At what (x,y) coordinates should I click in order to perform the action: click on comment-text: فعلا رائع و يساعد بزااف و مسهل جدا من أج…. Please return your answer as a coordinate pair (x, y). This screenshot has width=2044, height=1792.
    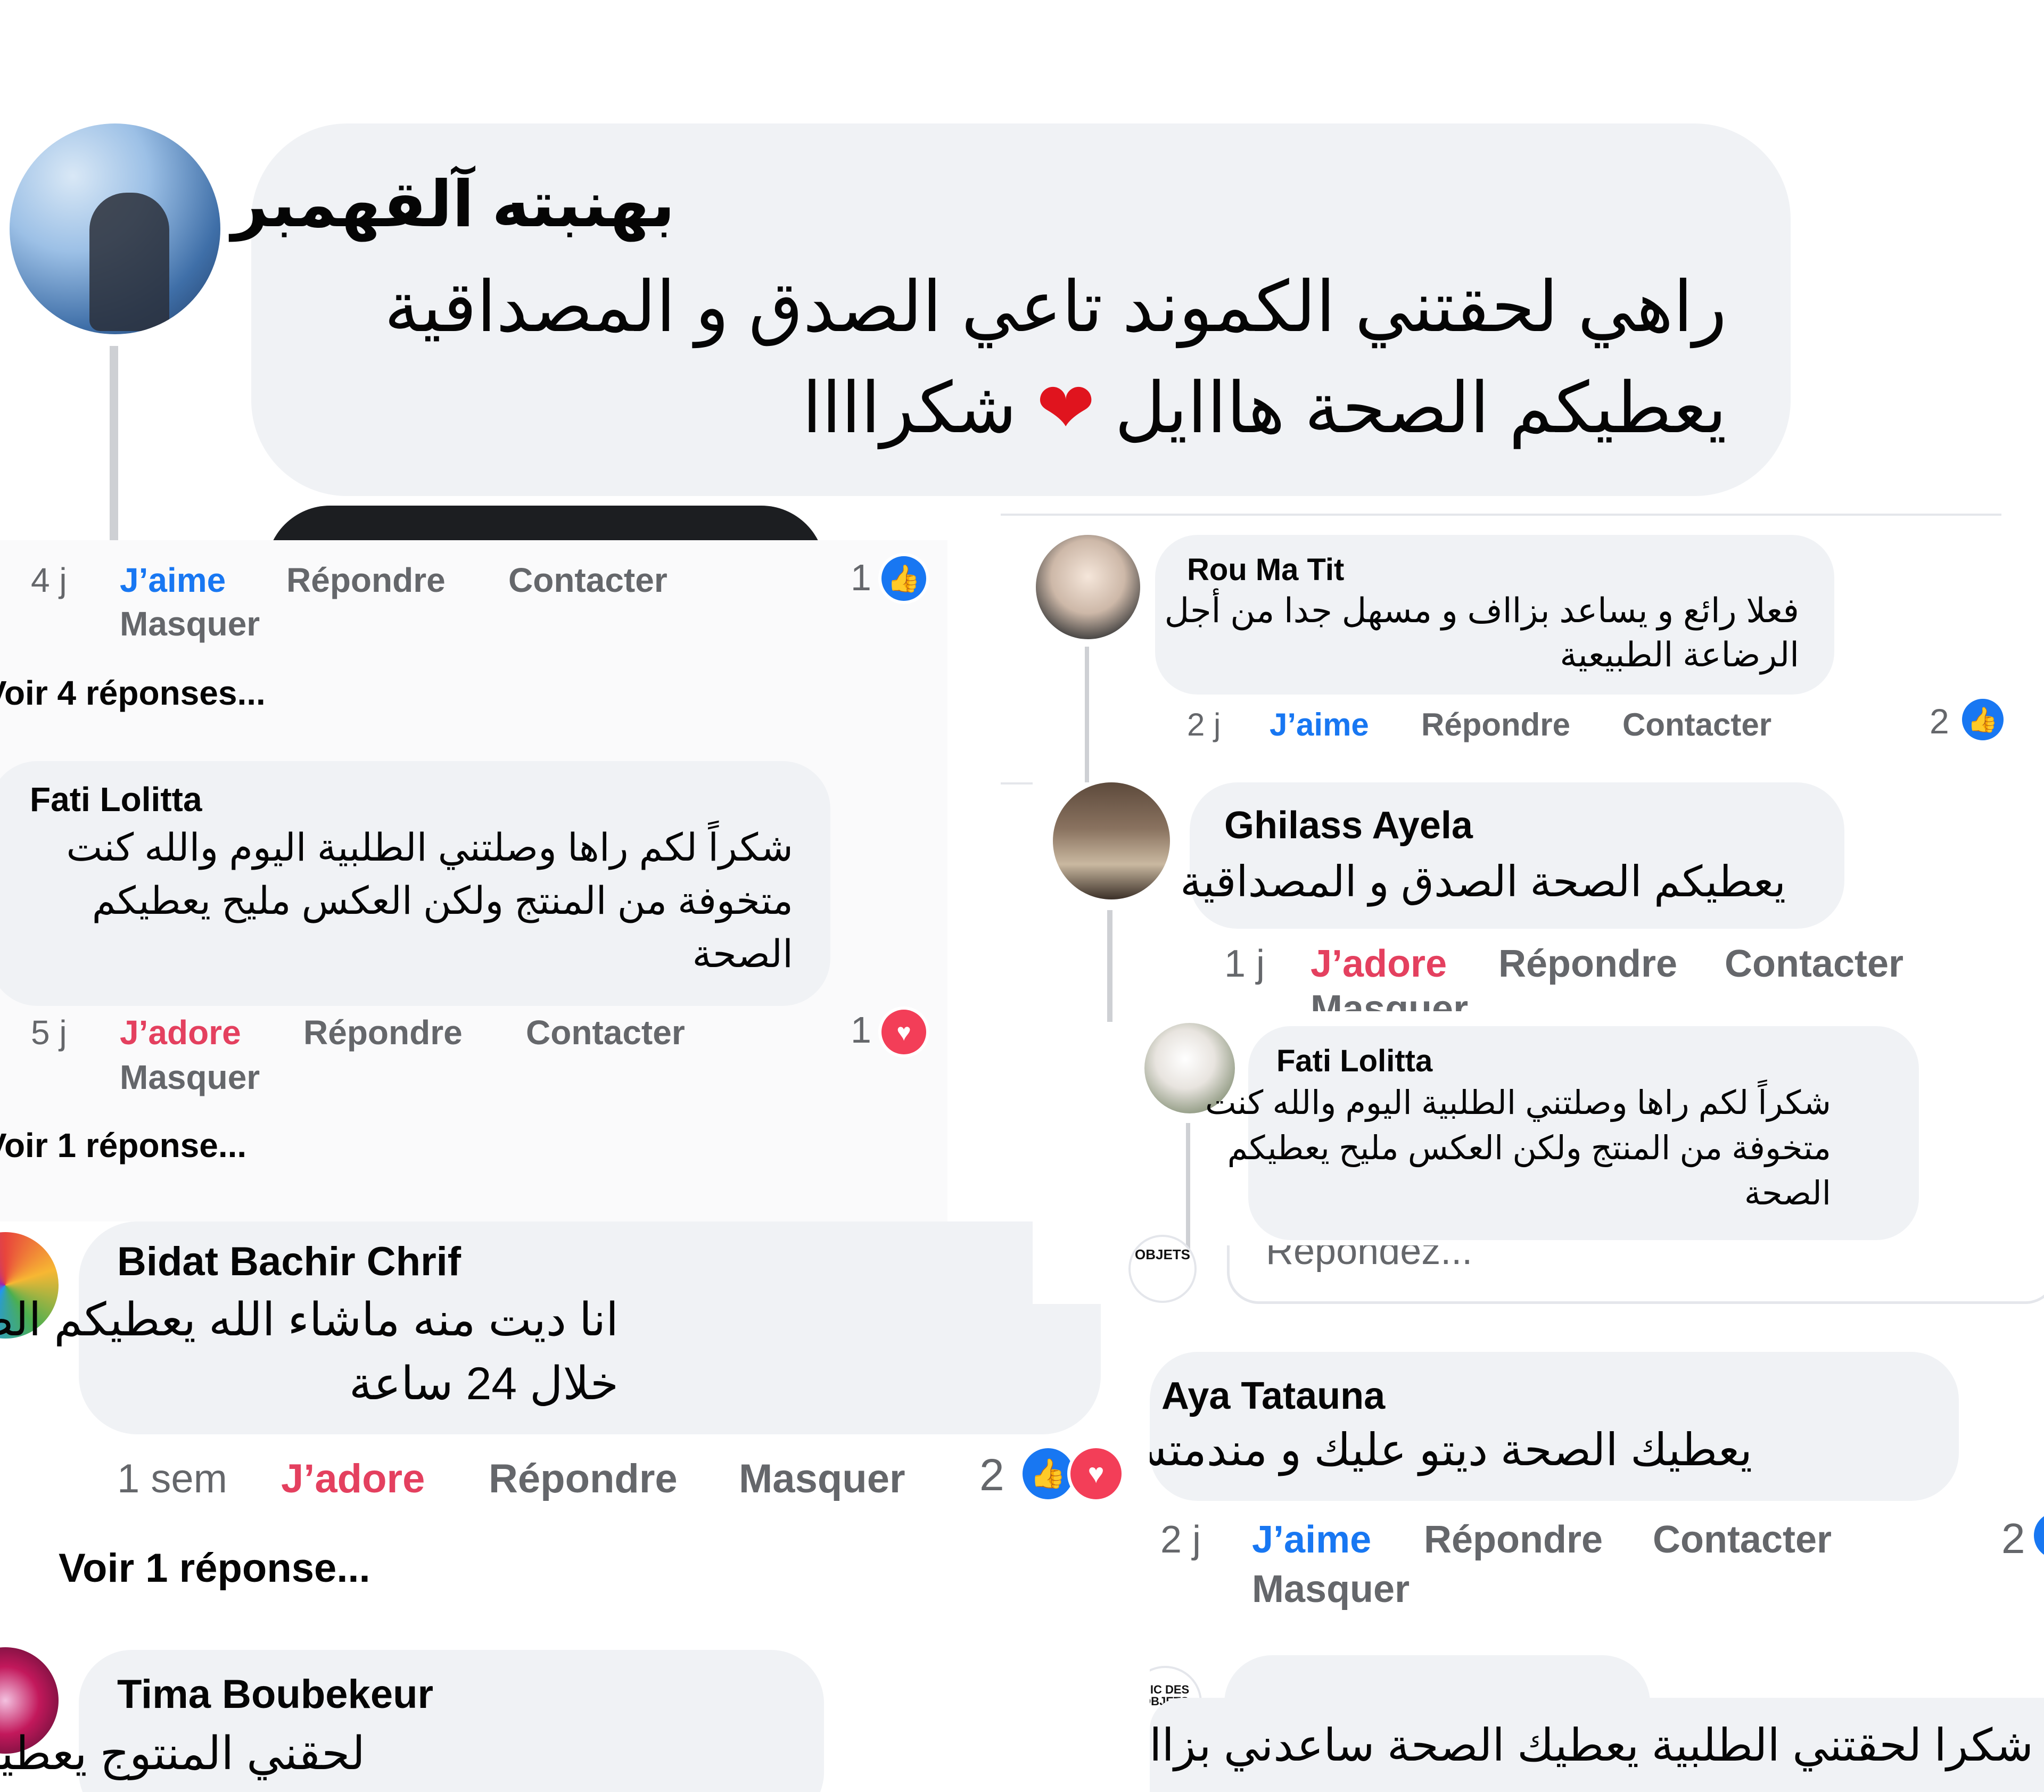
    Looking at the image, I should click on (1482, 610).